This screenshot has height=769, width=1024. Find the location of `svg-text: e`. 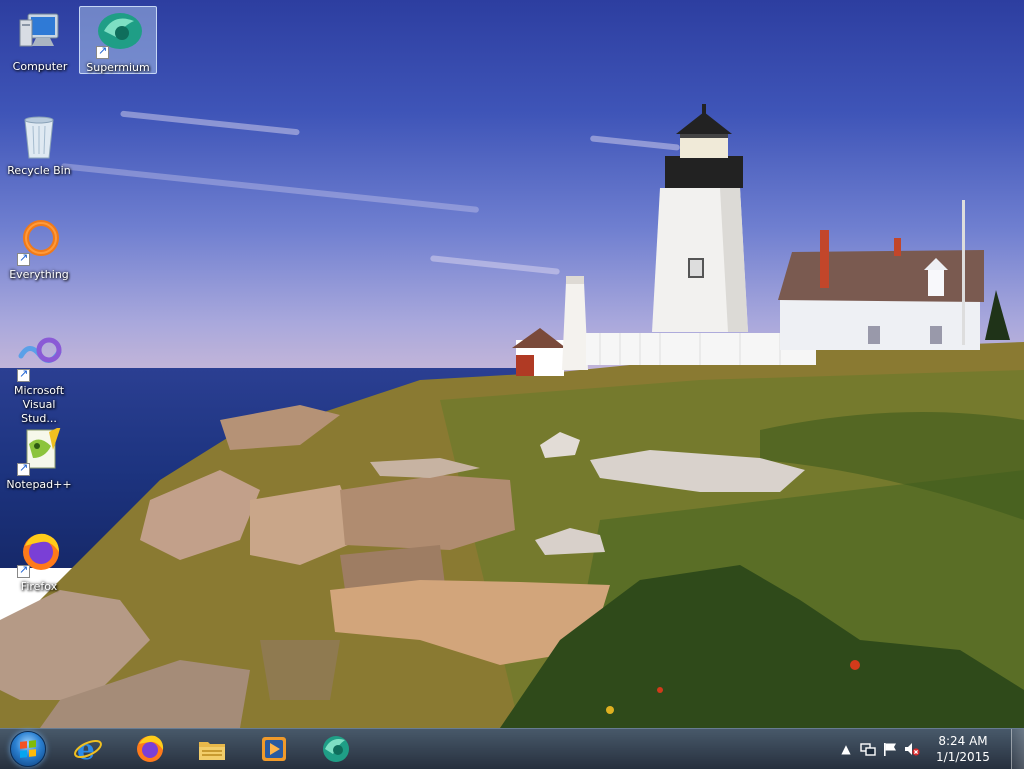

svg-text: e is located at coordinates (86, 749).